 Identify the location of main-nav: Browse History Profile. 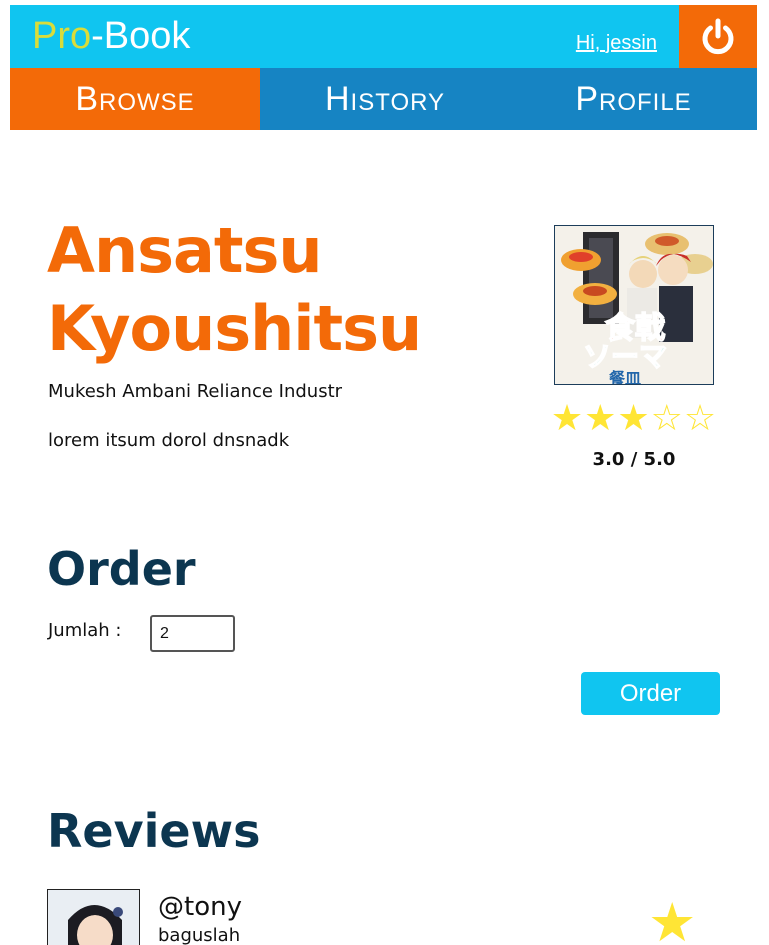
(383, 99).